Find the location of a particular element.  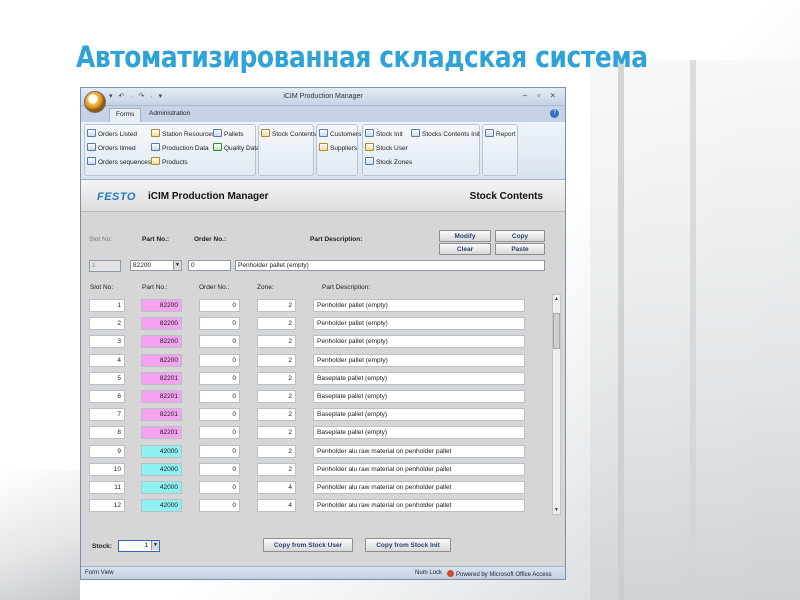

quality-data-button: Quality Data is located at coordinates (236, 149).